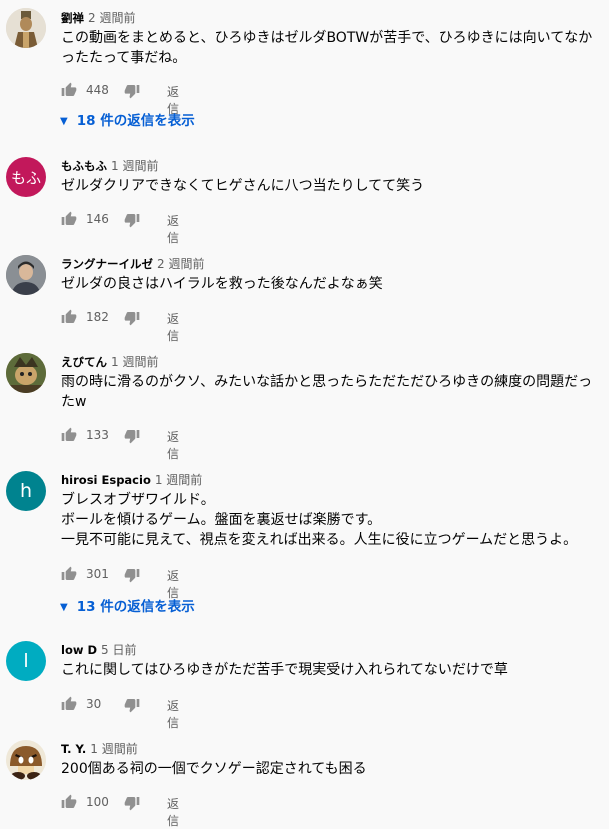 The height and width of the screenshot is (829, 609). I want to click on view-replies-button: ▼ 13 件の返信を表示, so click(127, 605).